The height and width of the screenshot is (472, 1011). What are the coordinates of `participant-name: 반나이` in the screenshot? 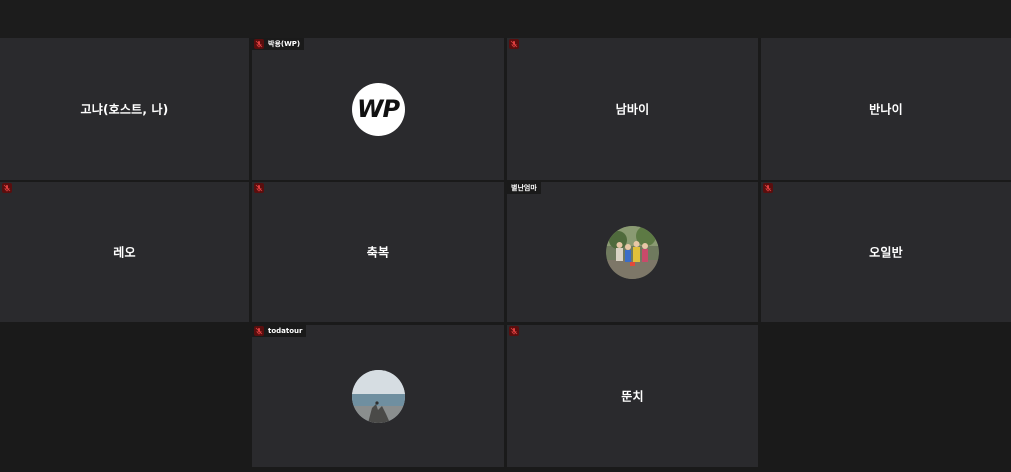 It's located at (886, 109).